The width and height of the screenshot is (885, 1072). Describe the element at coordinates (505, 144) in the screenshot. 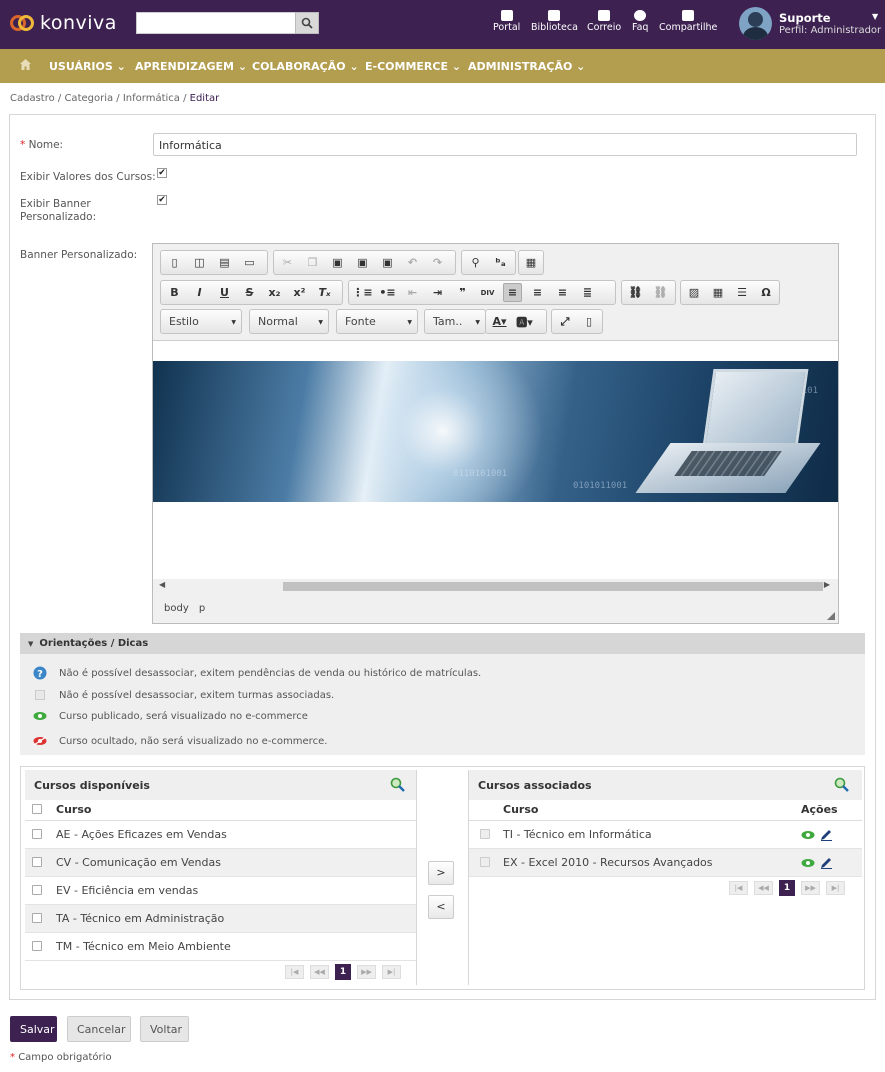

I see `name-field: Informática` at that location.